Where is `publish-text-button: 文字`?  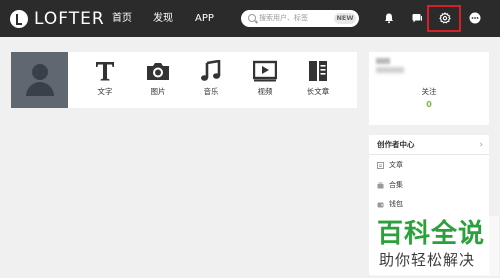
publish-text-button: 文字 is located at coordinates (105, 78).